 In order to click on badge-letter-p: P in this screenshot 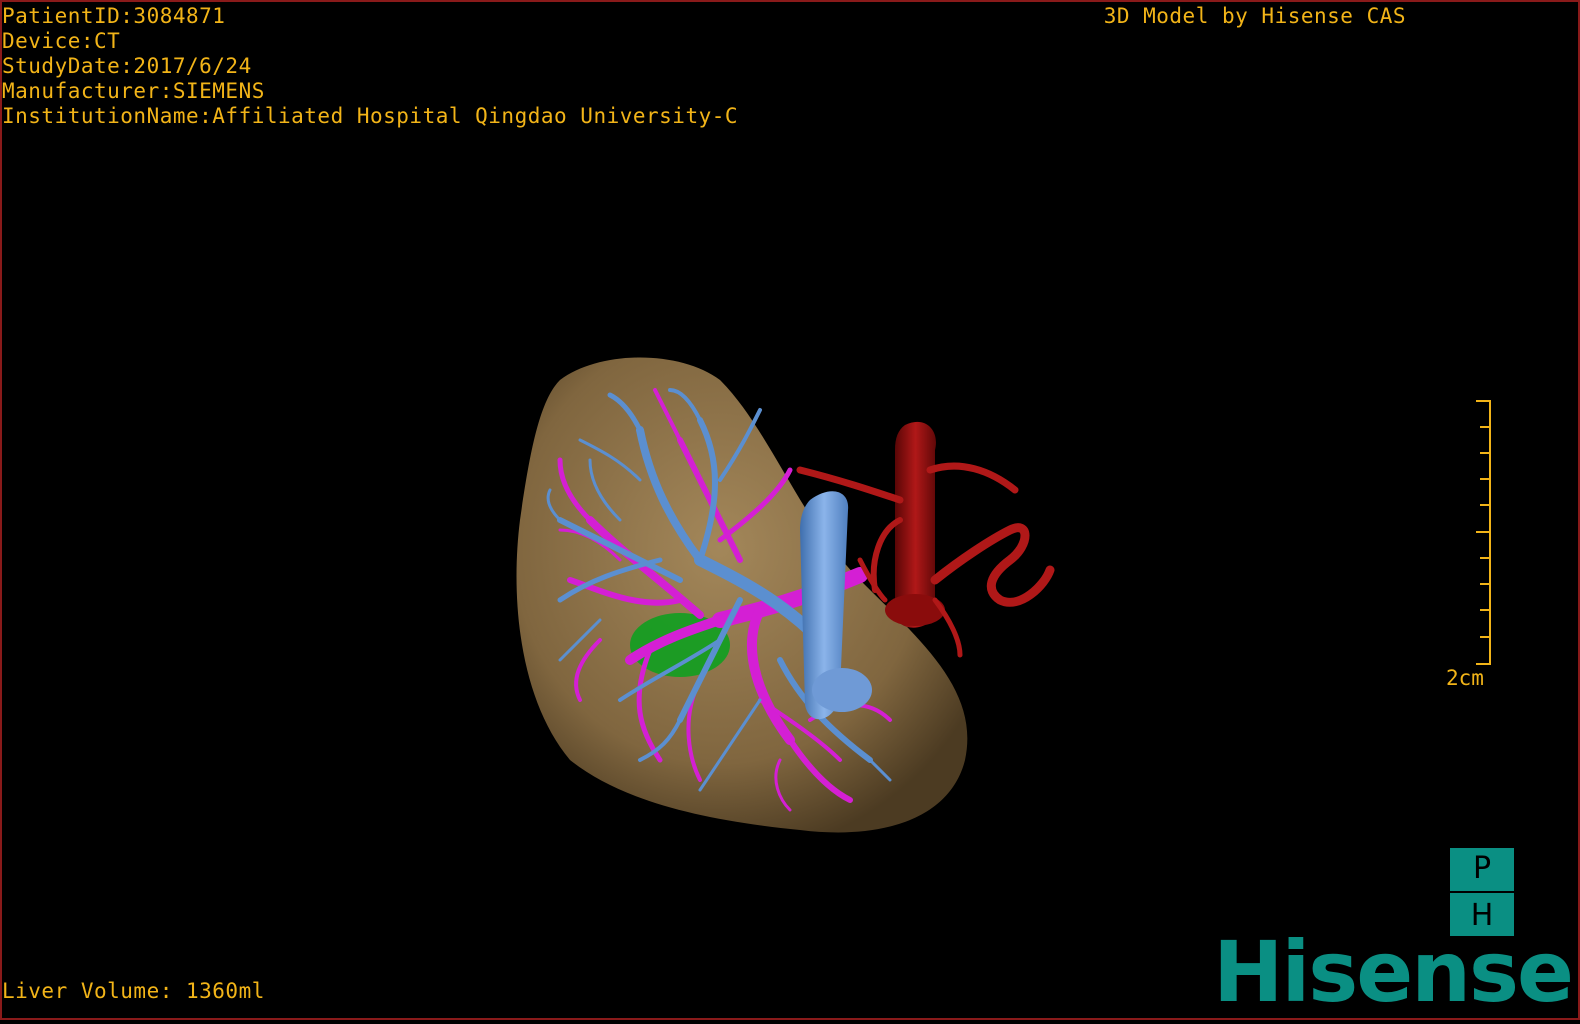, I will do `click(1482, 868)`.